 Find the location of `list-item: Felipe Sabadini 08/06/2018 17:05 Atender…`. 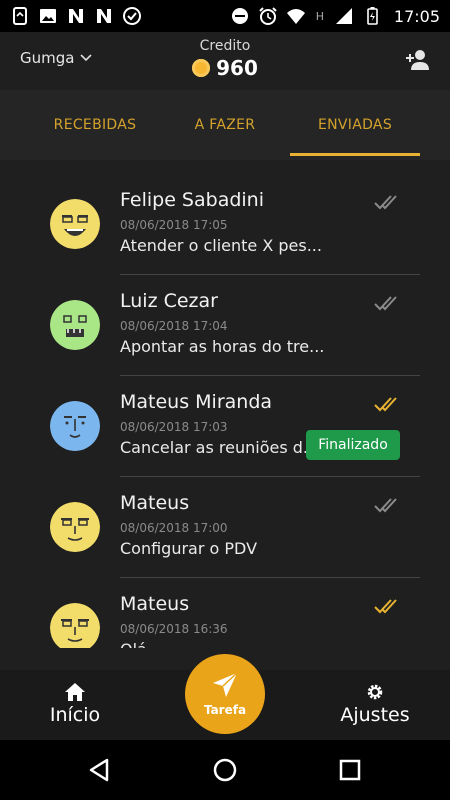

list-item: Felipe Sabadini 08/06/2018 17:05 Atender… is located at coordinates (225, 224).